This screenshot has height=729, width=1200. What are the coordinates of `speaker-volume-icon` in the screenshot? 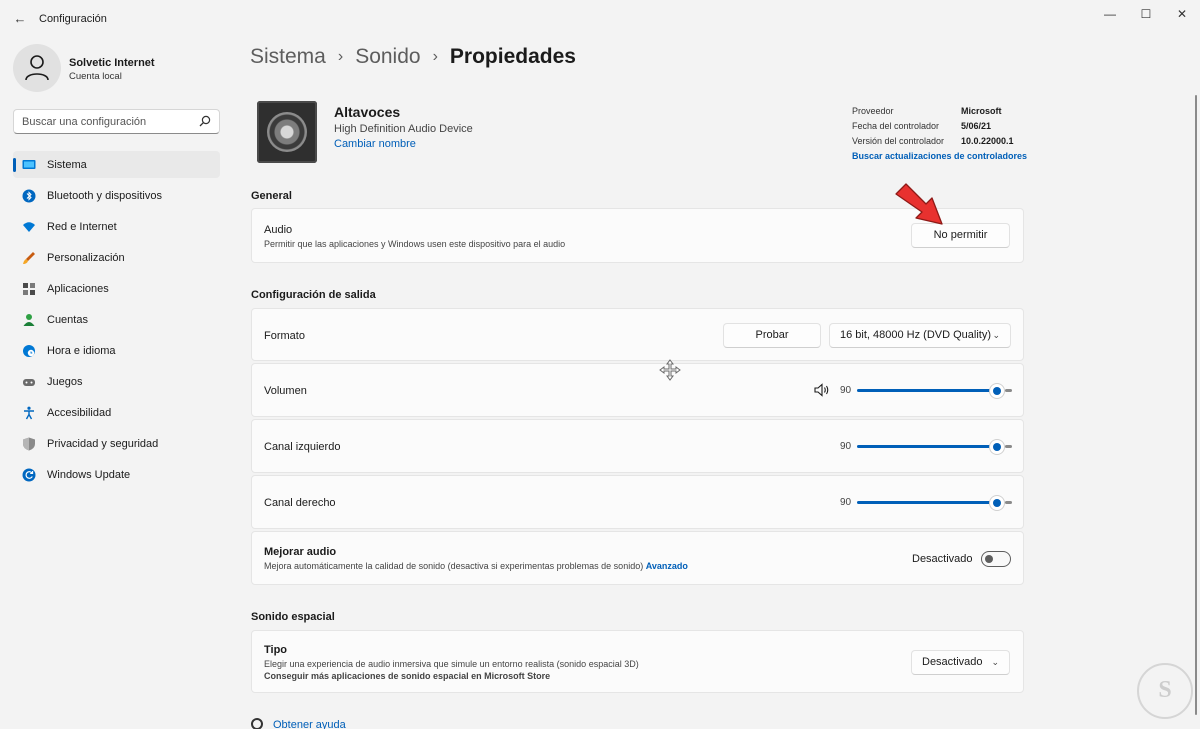 It's located at (822, 390).